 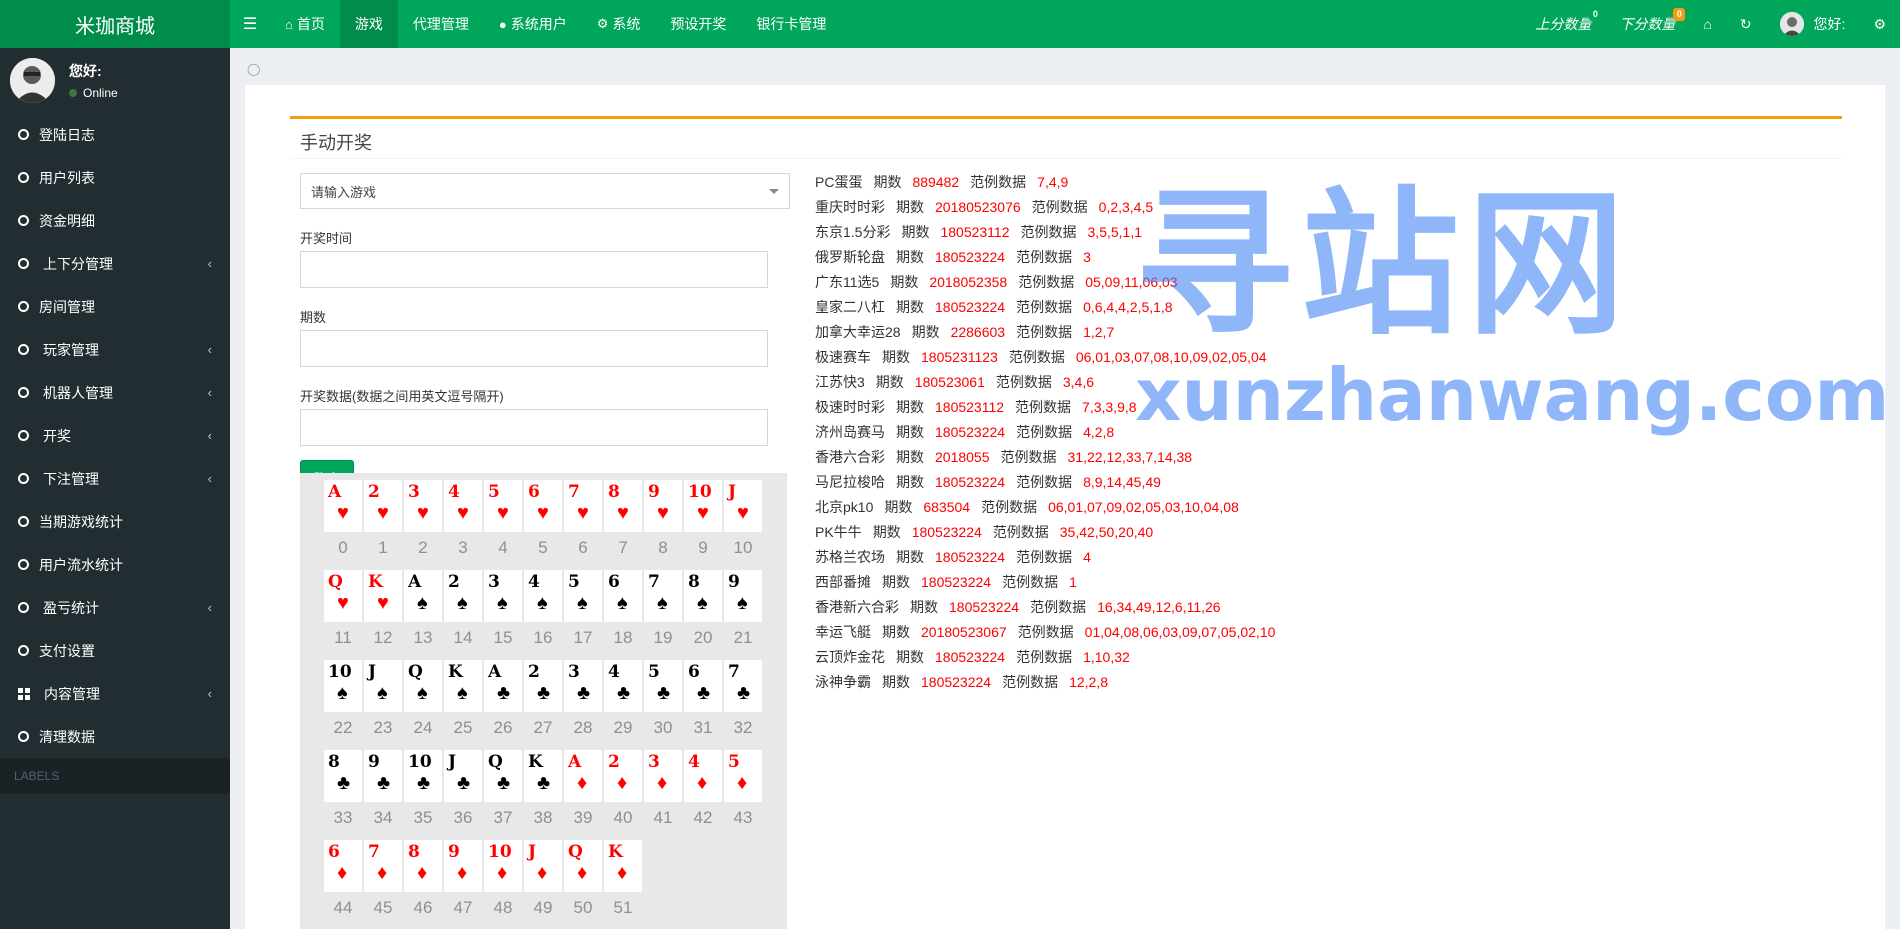 I want to click on nav-item-system: ⚙ 系统, so click(x=619, y=24).